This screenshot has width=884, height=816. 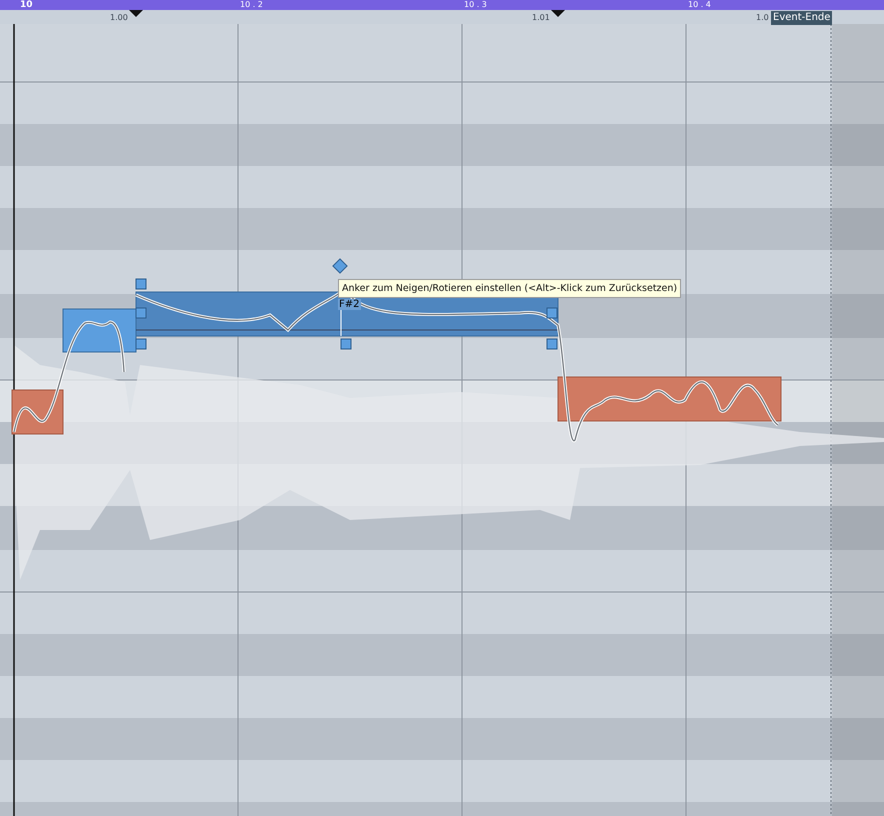 What do you see at coordinates (119, 17) in the screenshot?
I see `marker-label: 1.00` at bounding box center [119, 17].